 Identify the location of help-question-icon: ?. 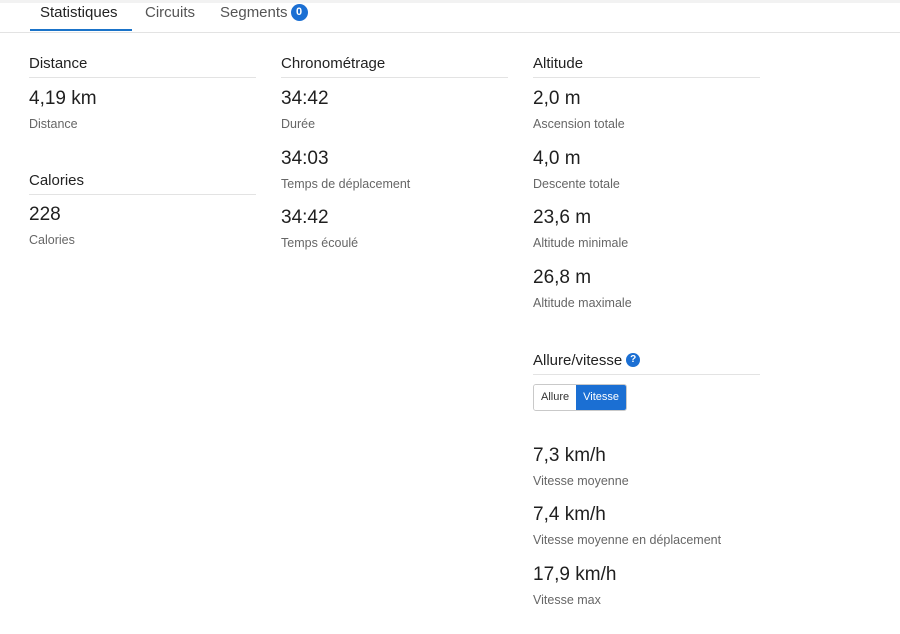
(633, 360).